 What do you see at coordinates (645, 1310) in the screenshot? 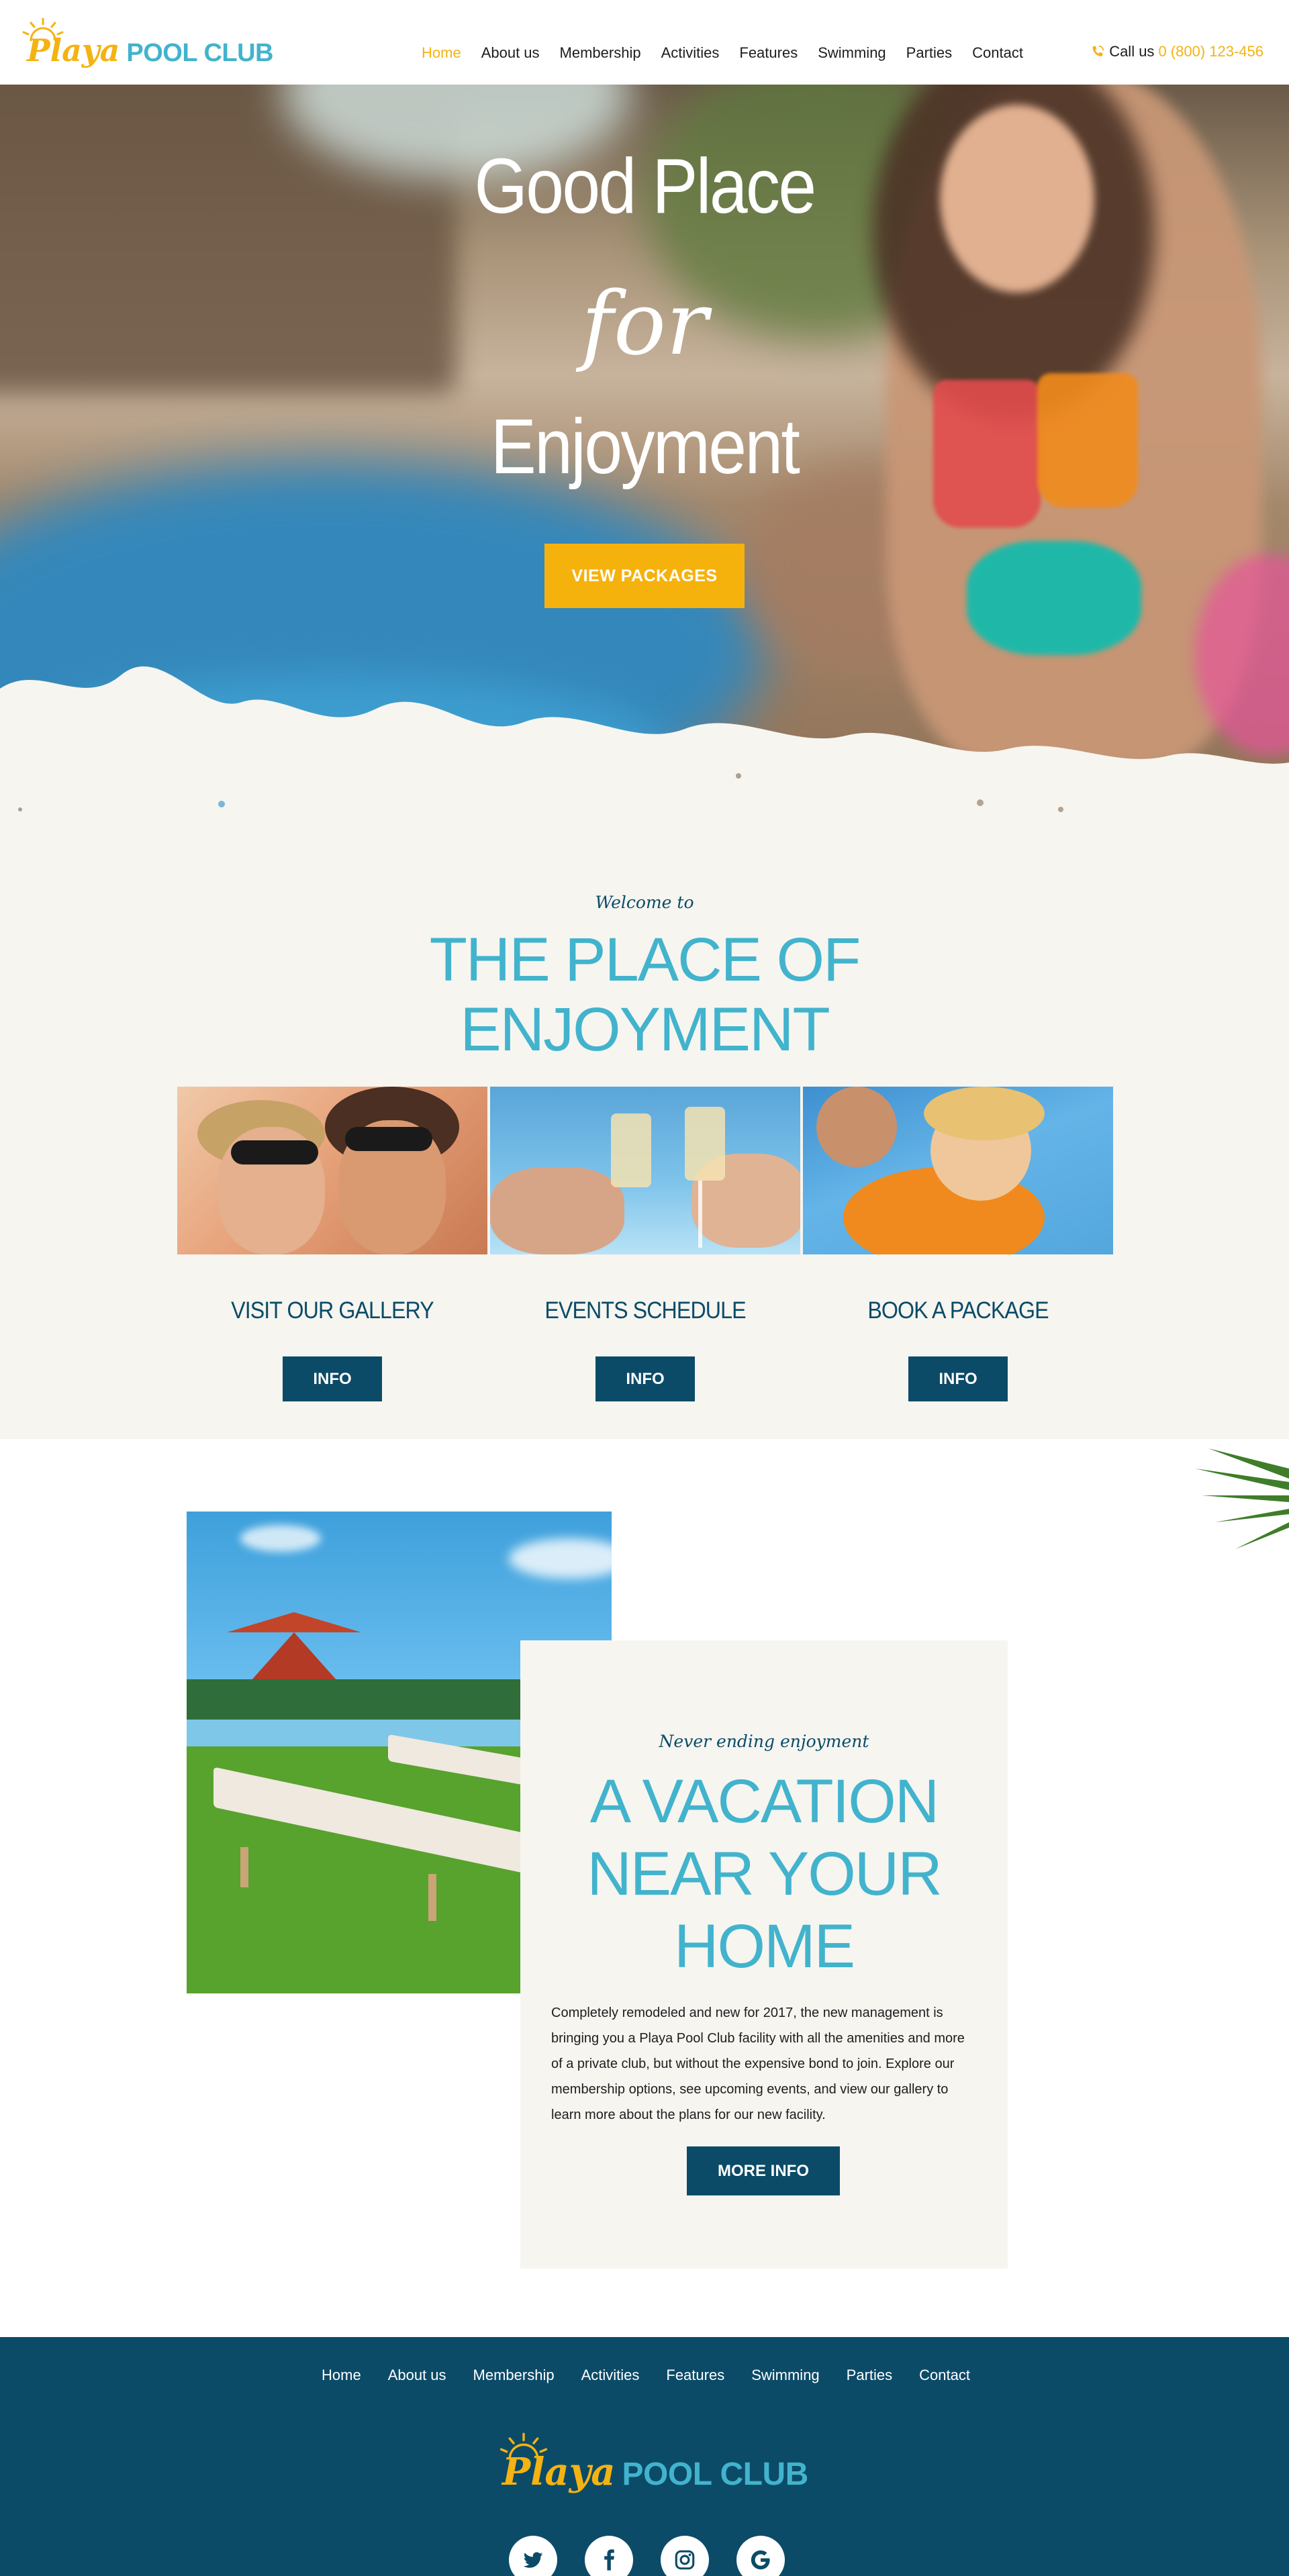
I see `card-events-title: EVENTS SCHEDULE` at bounding box center [645, 1310].